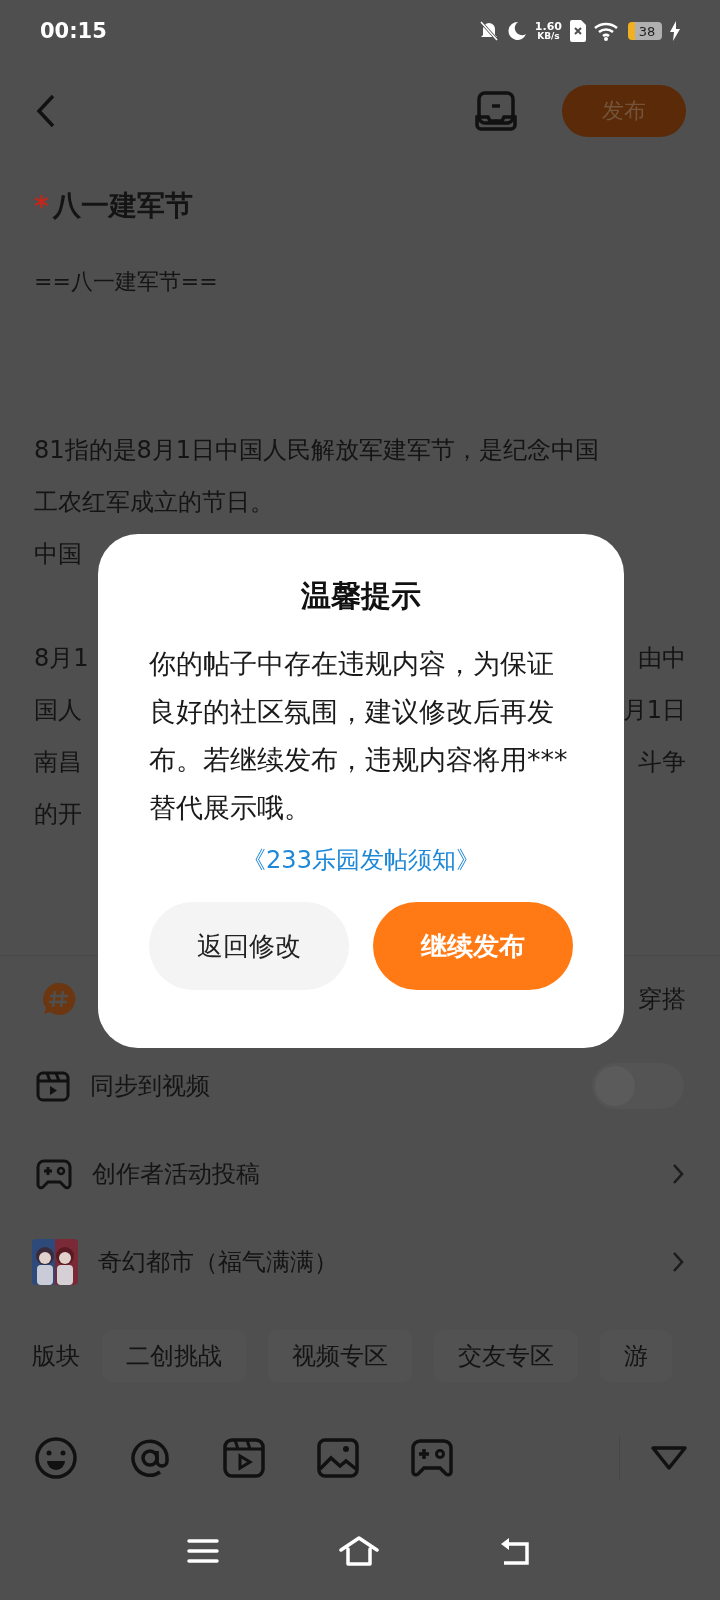  Describe the element at coordinates (154, 502) in the screenshot. I see `body-text: 工农红军成立的节日。` at that location.